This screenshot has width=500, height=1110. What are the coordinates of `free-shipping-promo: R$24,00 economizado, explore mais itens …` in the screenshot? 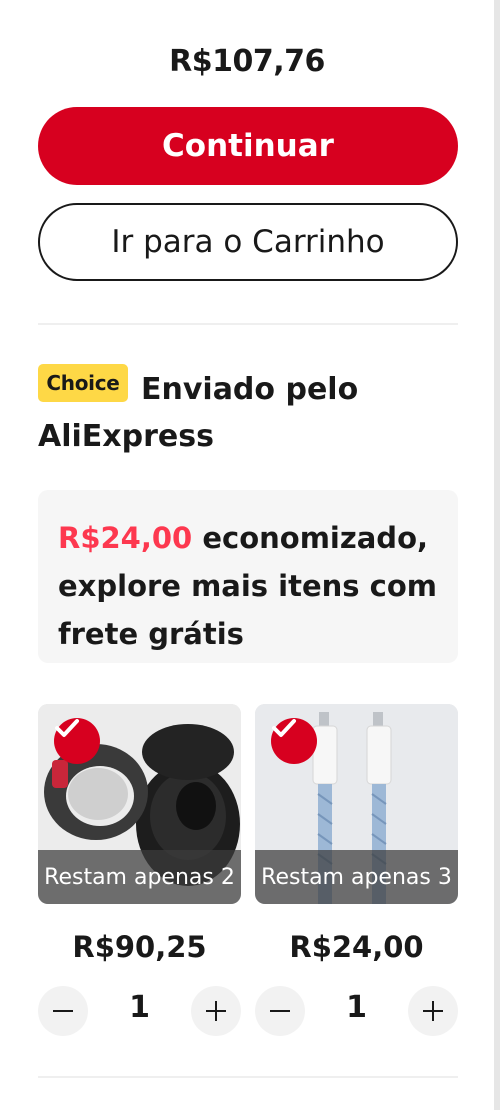 It's located at (248, 576).